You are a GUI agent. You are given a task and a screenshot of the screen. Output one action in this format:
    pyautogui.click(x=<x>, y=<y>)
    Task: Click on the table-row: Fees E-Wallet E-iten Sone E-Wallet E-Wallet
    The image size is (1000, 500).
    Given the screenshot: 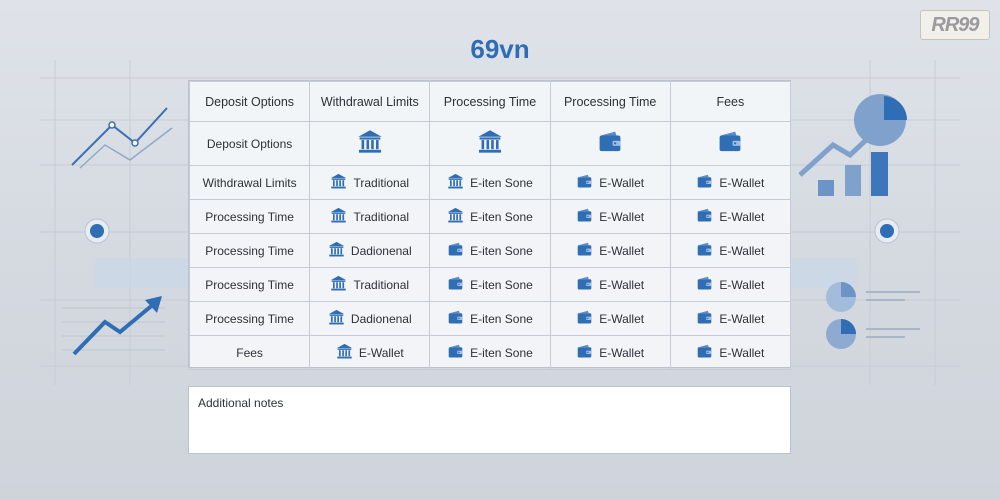 What is the action you would take?
    pyautogui.click(x=489, y=352)
    